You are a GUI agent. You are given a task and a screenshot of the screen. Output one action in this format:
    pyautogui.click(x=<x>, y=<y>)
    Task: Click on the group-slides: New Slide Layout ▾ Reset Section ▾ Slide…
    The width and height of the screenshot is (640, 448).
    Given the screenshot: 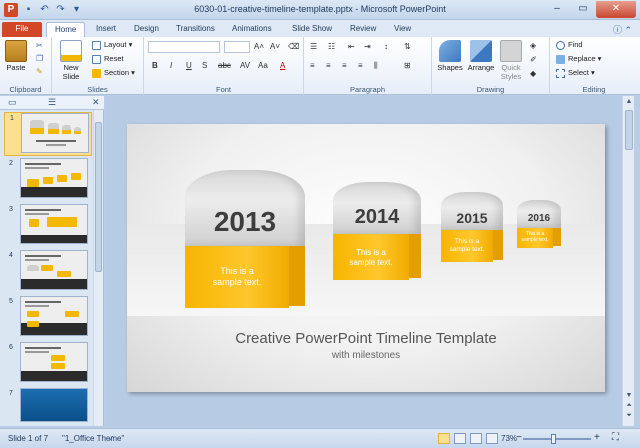 What is the action you would take?
    pyautogui.click(x=98, y=66)
    